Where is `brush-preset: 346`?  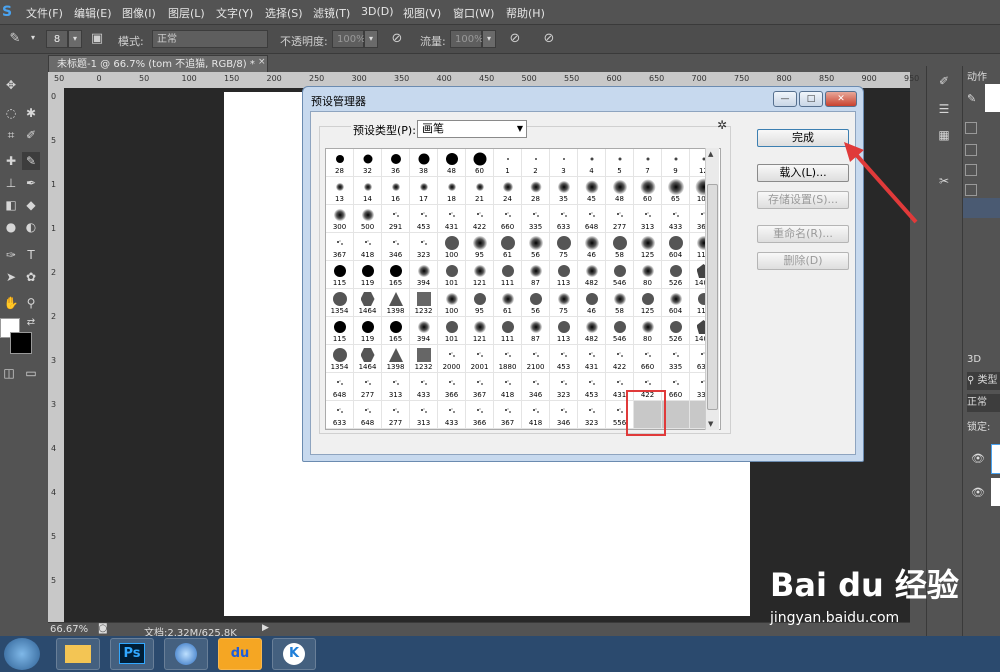
brush-preset: 346 is located at coordinates (396, 247).